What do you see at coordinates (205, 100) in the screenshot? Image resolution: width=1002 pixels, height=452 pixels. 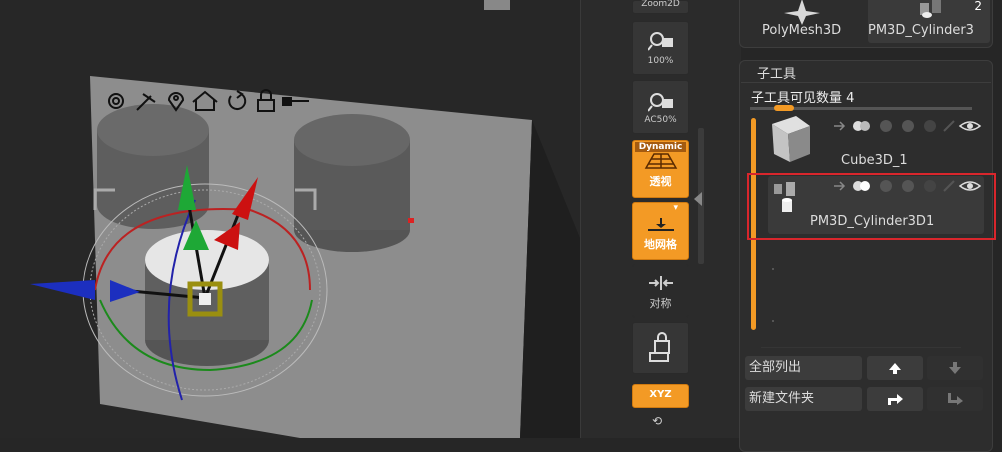 I see `home-icon` at bounding box center [205, 100].